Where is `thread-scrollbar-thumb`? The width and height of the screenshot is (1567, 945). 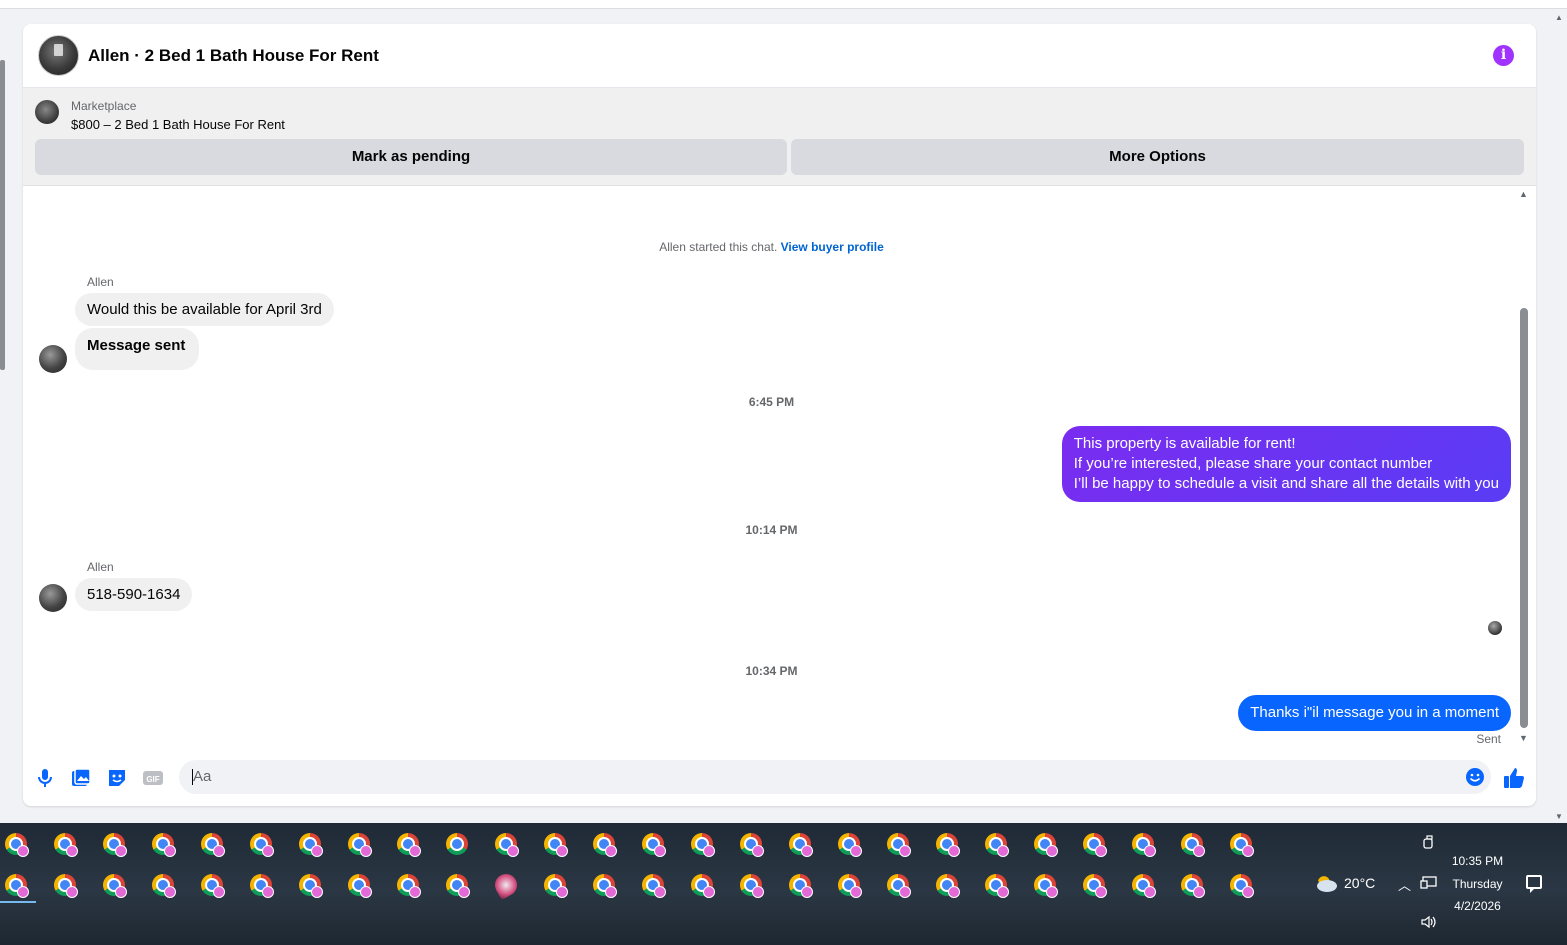
thread-scrollbar-thumb is located at coordinates (1524, 518).